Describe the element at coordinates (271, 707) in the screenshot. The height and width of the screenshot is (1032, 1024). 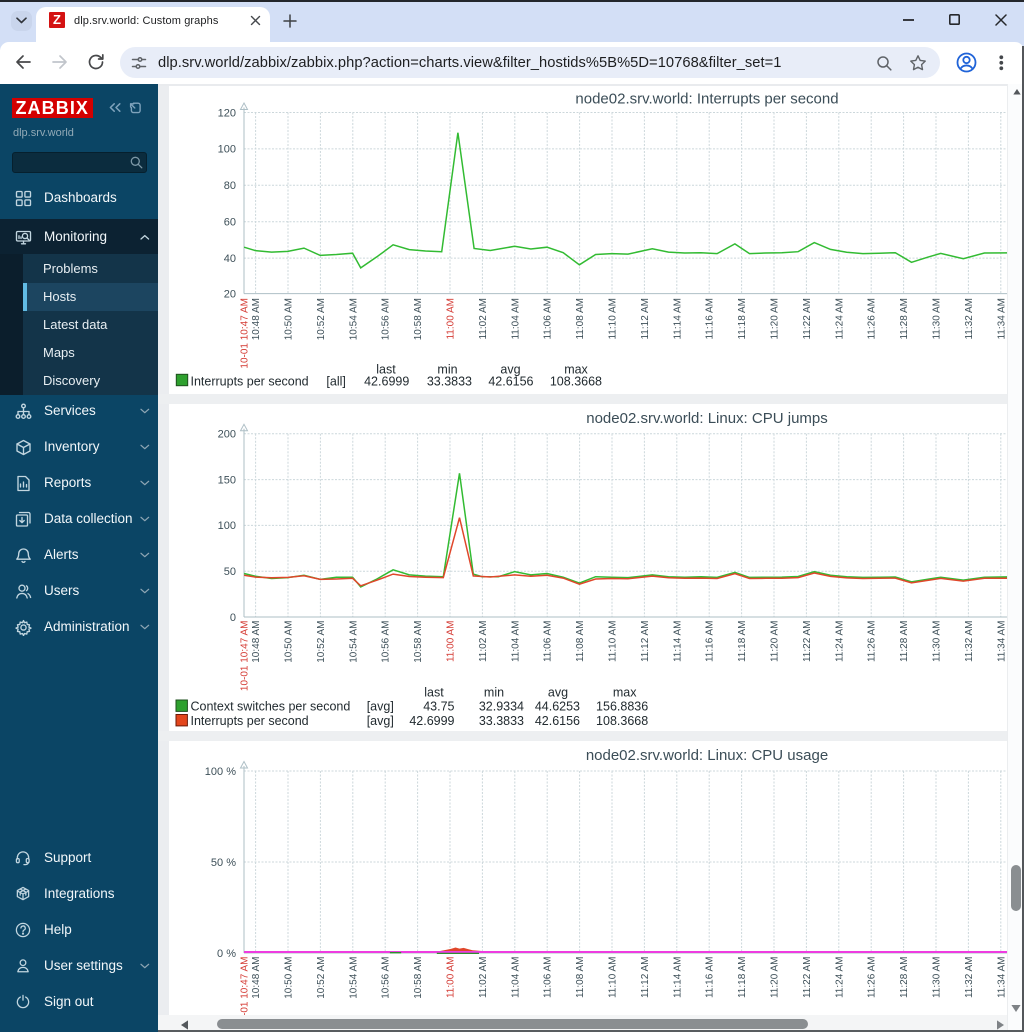
I see `svg-text: Context switches per second` at that location.